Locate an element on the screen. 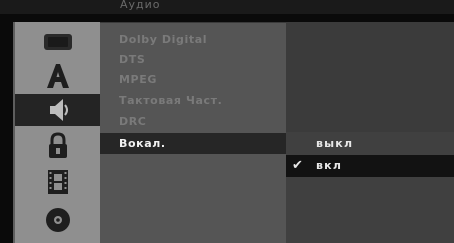 This screenshot has height=243, width=454. padlock-icon is located at coordinates (58, 146).